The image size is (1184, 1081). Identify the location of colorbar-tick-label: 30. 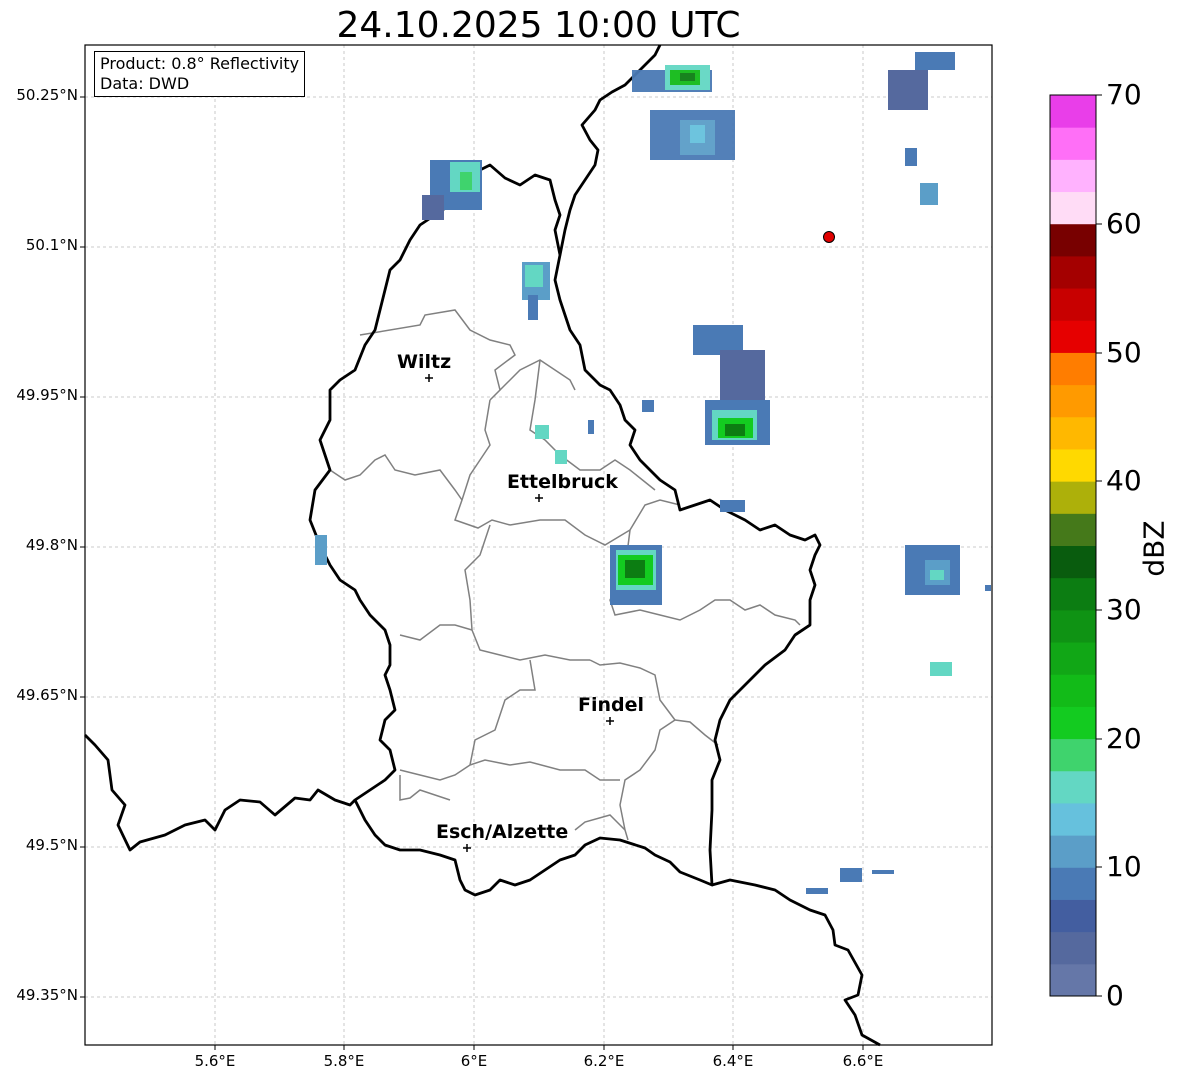
(1124, 609).